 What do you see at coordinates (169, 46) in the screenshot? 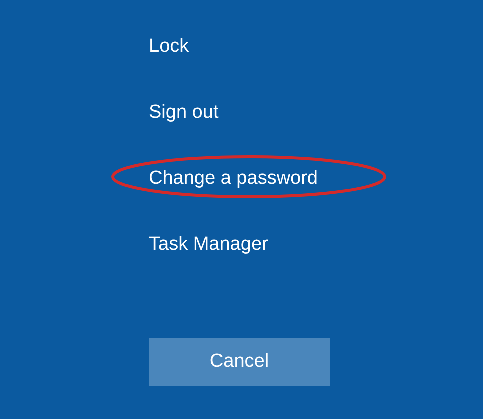
I see `menu-item: Lock` at bounding box center [169, 46].